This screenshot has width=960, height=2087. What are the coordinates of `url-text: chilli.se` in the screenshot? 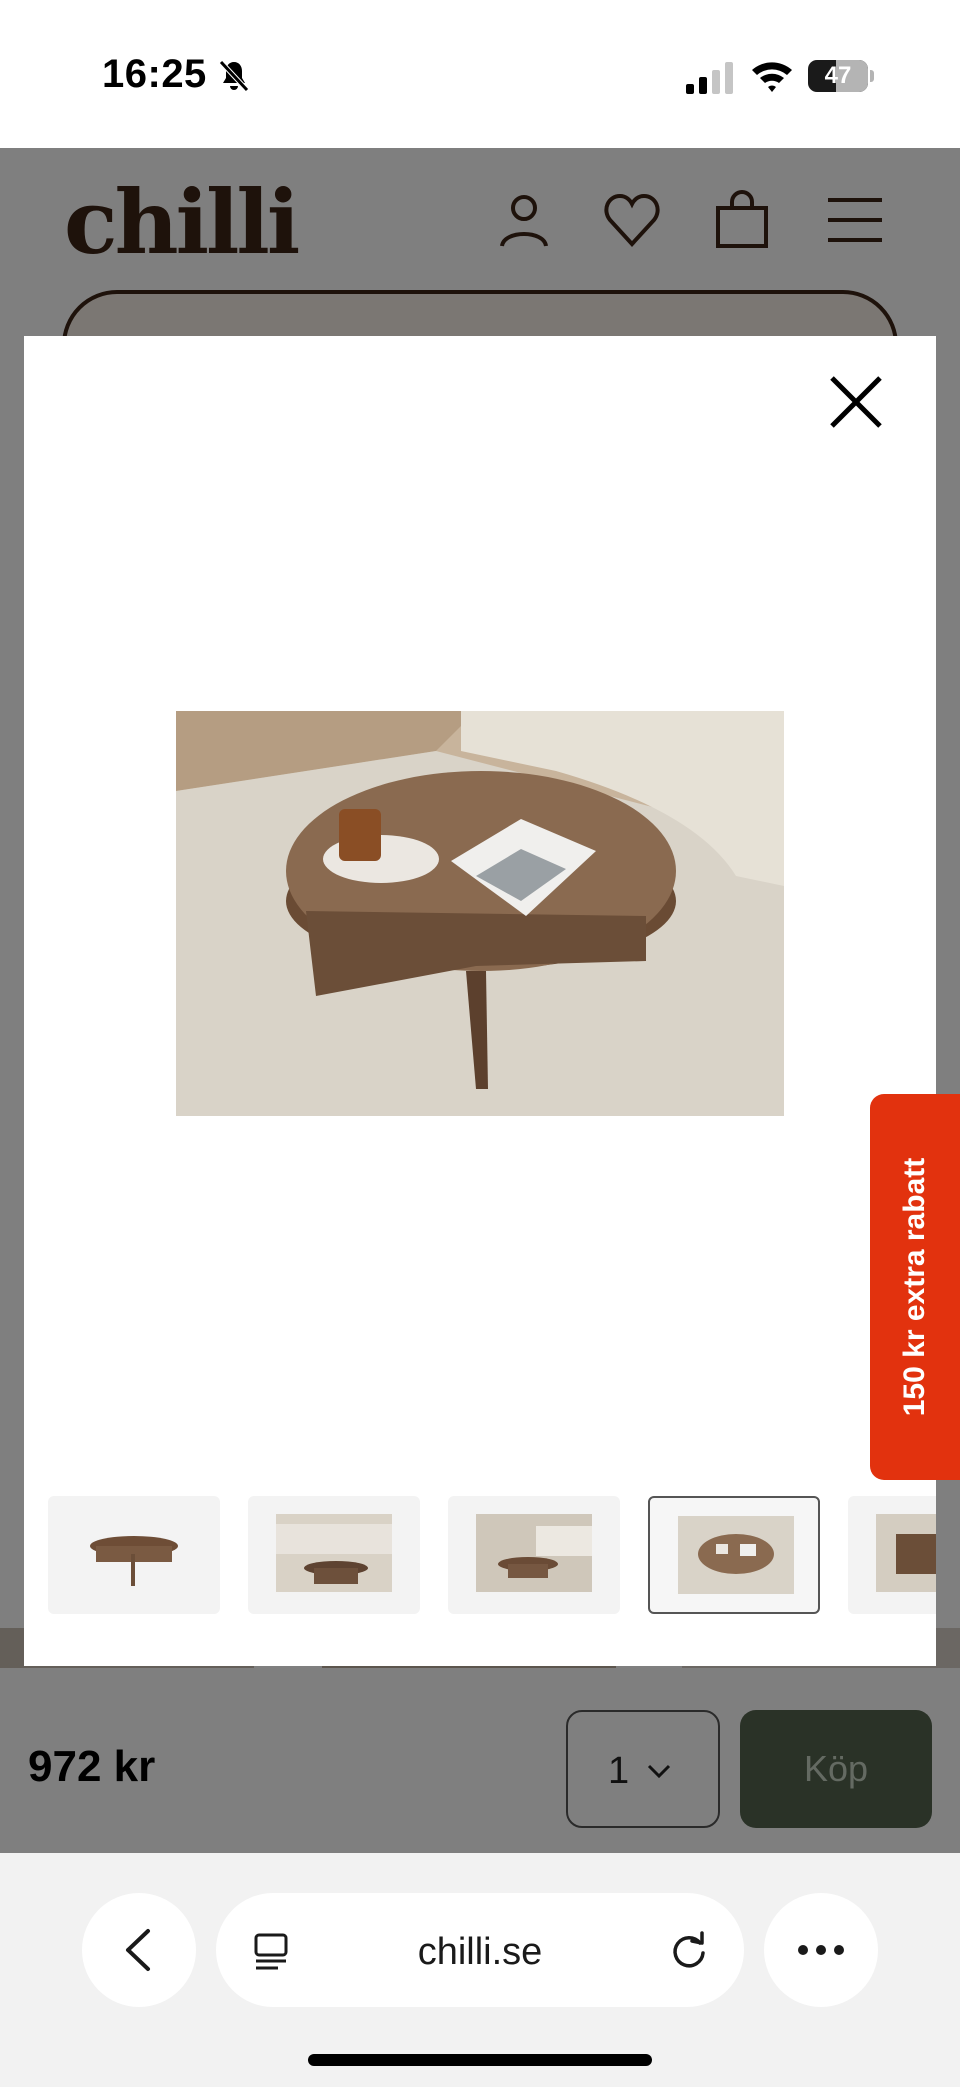 It's located at (480, 1952).